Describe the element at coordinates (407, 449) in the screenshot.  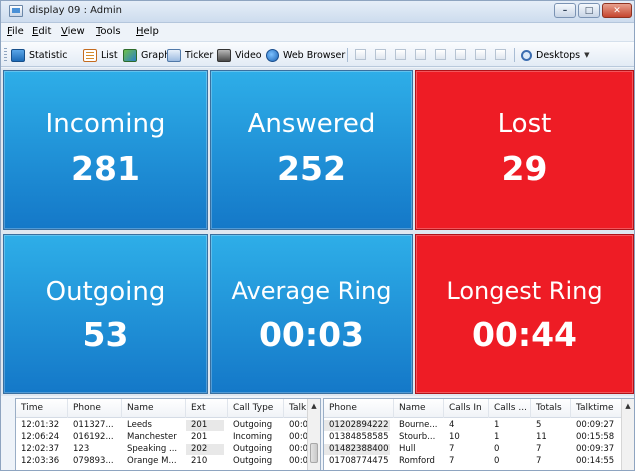
I see `table-cell: Hull` at that location.